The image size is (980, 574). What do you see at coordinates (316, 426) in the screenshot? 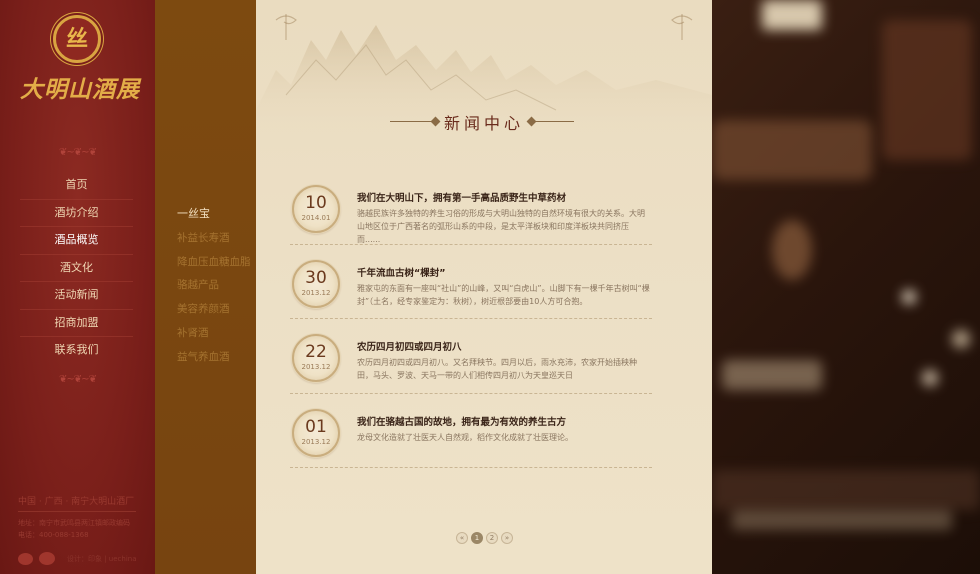
I see `date-day: 01` at bounding box center [316, 426].